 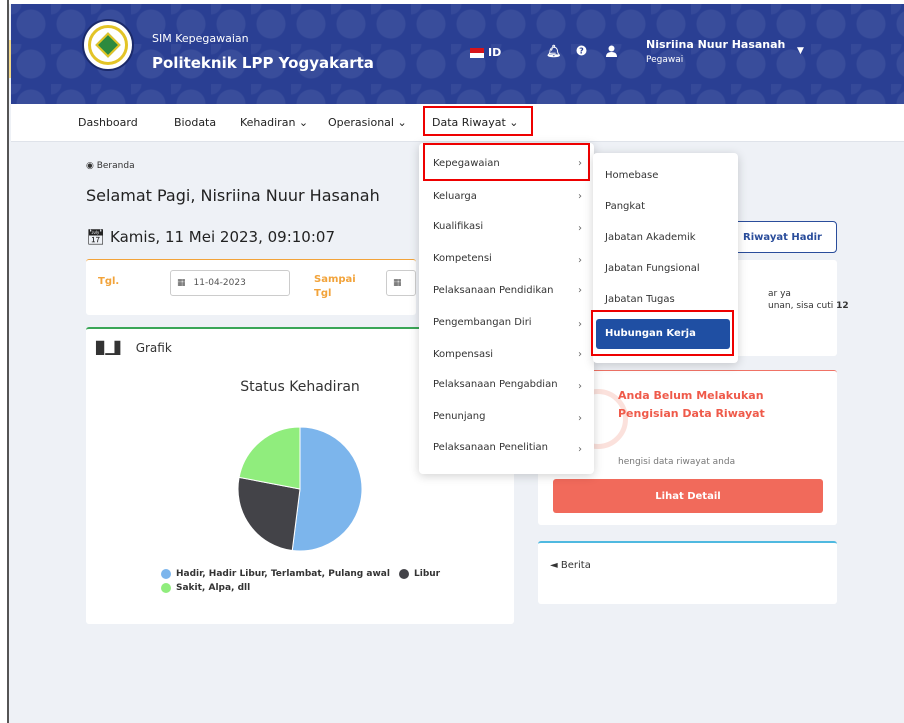 I want to click on berita-card: ◄ Berita, so click(x=687, y=572).